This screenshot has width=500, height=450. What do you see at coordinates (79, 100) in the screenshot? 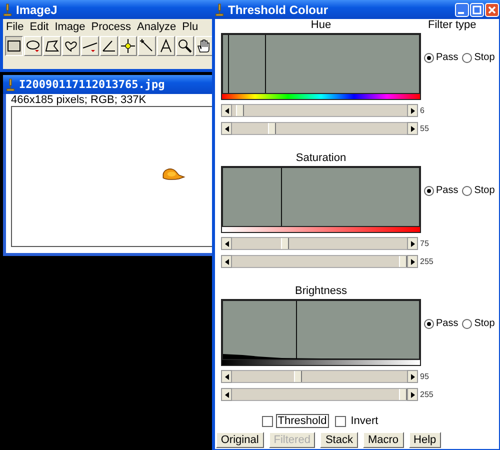
I see `image-info: 466x185 pixels; RGB; 337K` at bounding box center [79, 100].